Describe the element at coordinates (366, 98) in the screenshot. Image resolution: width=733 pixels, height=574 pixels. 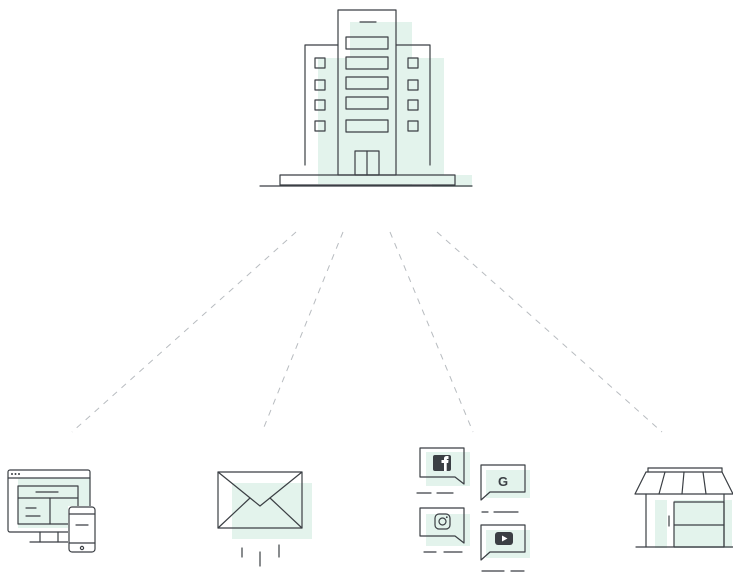
I see `office-building-icon` at that location.